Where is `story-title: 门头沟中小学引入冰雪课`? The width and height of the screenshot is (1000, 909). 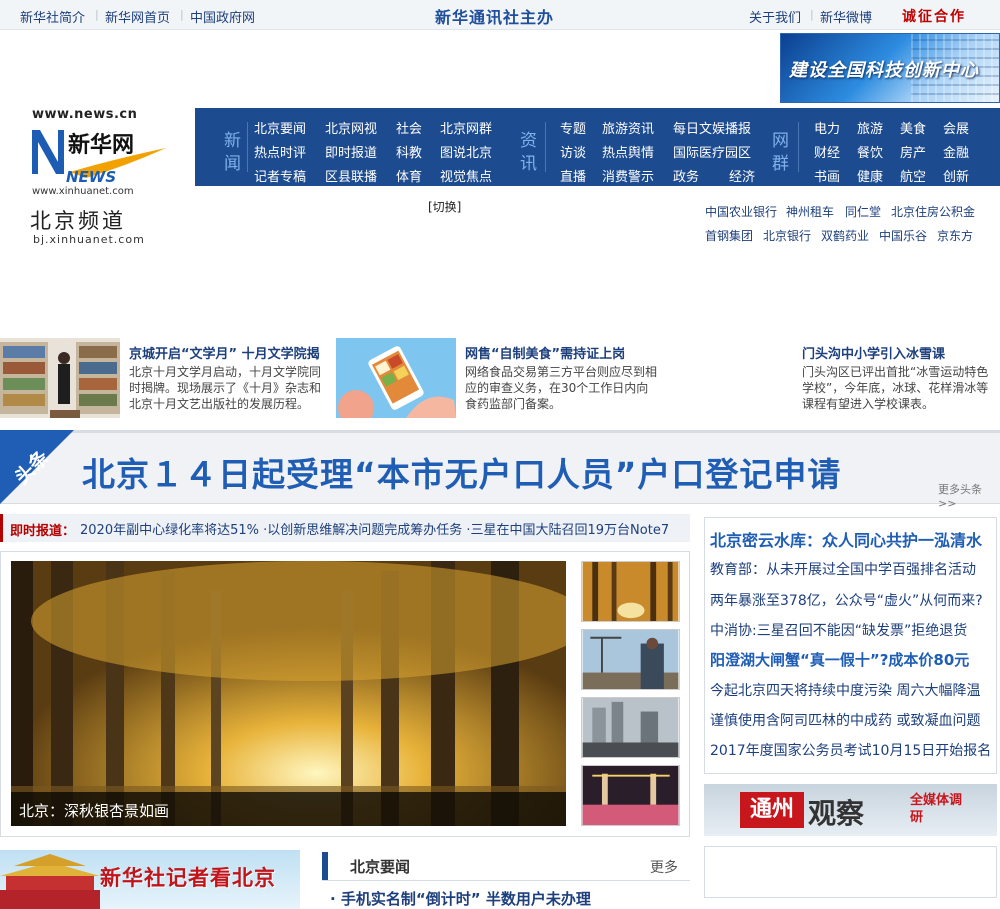 story-title: 门头沟中小学引入冰雪课 is located at coordinates (873, 352).